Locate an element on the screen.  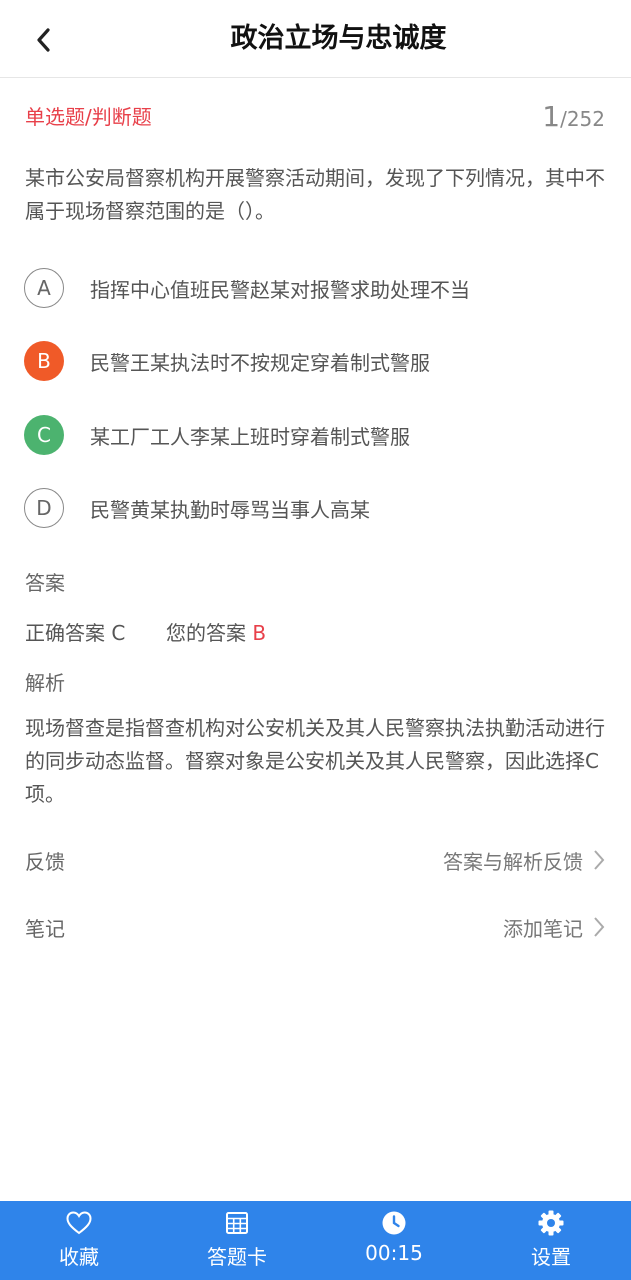
add-note-text: 添加笔记 is located at coordinates (543, 928).